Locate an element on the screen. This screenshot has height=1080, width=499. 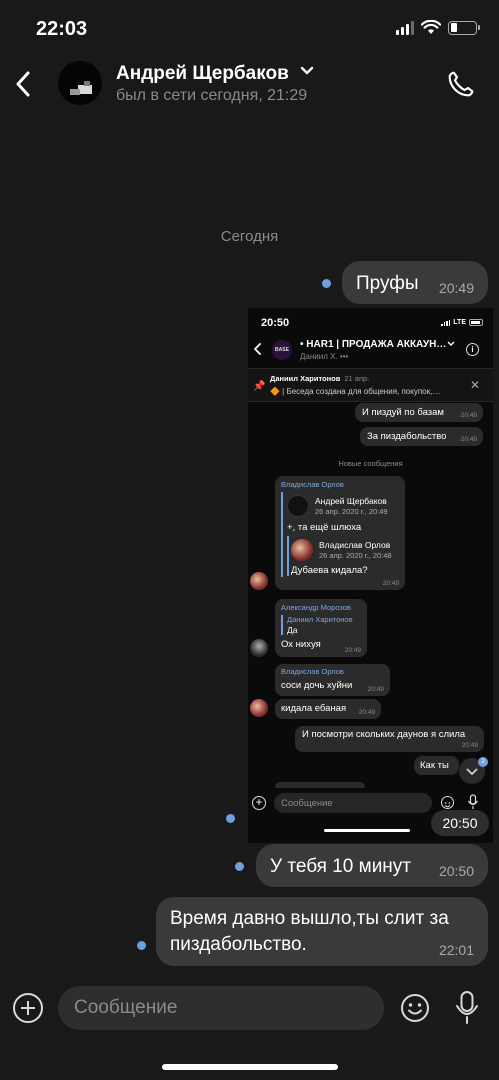
message-text: У тебя 10 минут is located at coordinates (341, 866).